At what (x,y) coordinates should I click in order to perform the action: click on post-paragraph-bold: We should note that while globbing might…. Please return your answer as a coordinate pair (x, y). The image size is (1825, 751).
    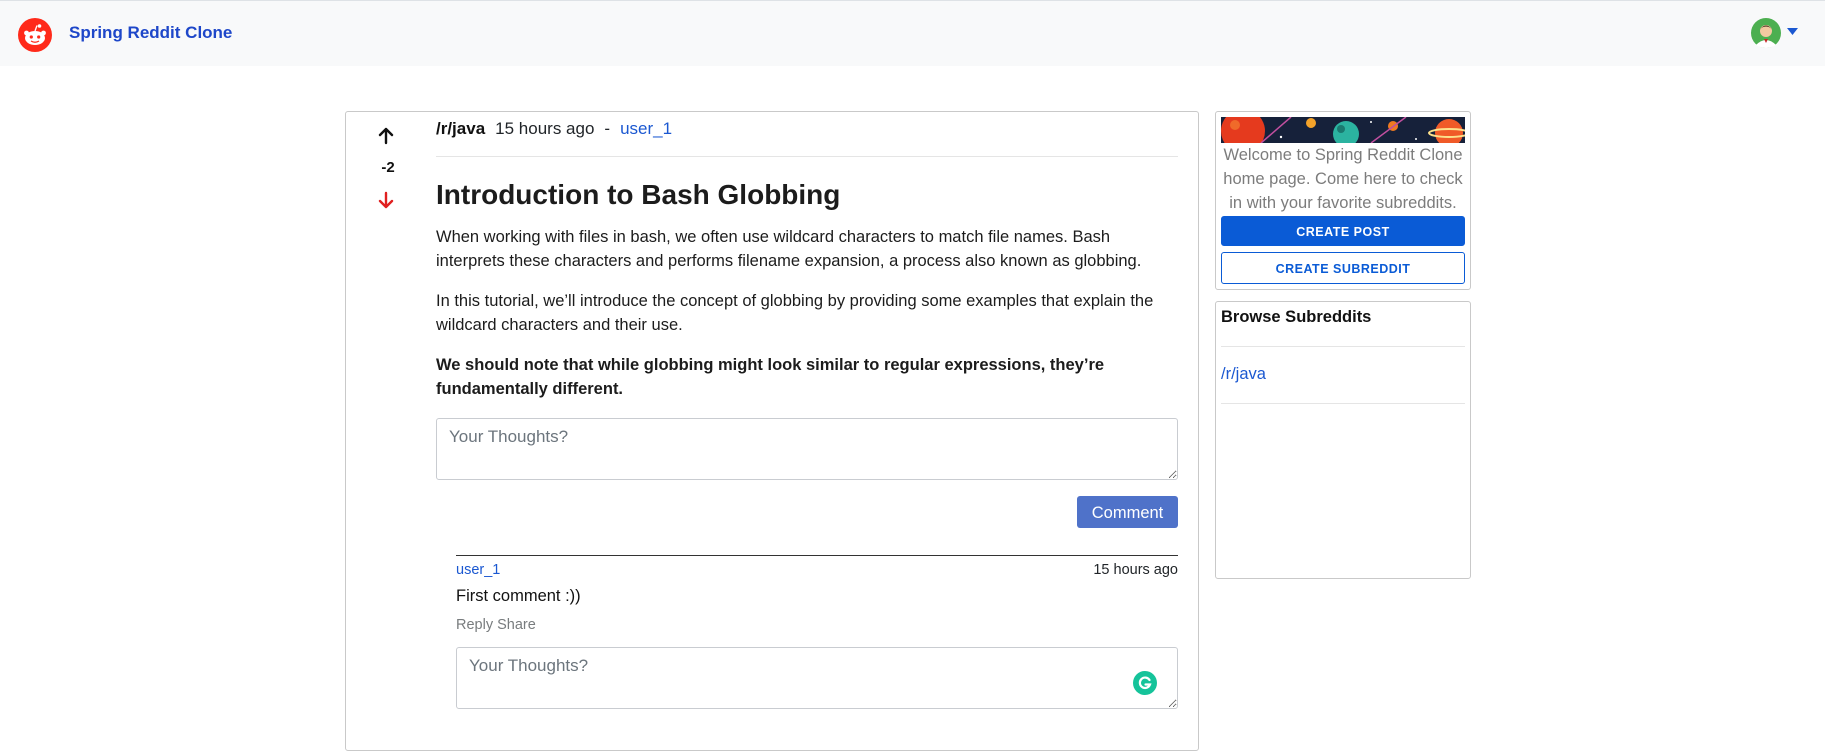
    Looking at the image, I should click on (770, 377).